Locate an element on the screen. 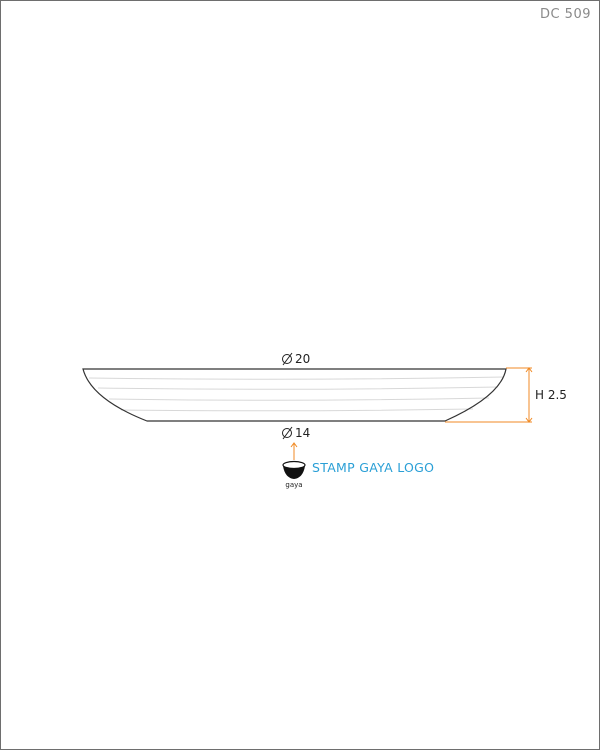 This screenshot has width=600, height=750. top-diameter-label: 20 is located at coordinates (296, 359).